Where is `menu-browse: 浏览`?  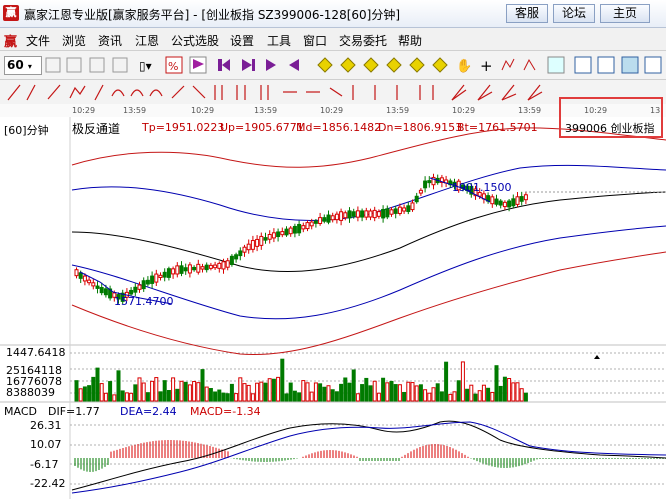
menu-browse: 浏览 is located at coordinates (74, 40).